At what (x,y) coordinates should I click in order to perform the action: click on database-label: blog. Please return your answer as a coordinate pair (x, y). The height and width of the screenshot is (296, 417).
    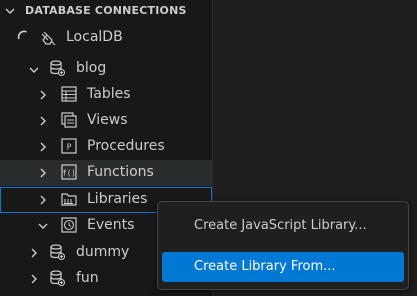
    Looking at the image, I should click on (91, 68).